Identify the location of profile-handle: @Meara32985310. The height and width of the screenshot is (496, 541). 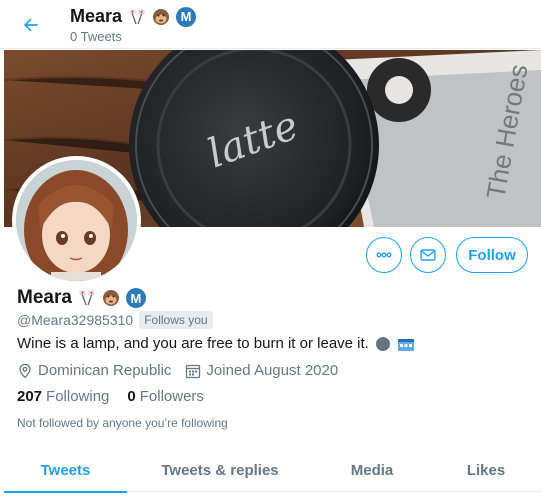
(75, 320).